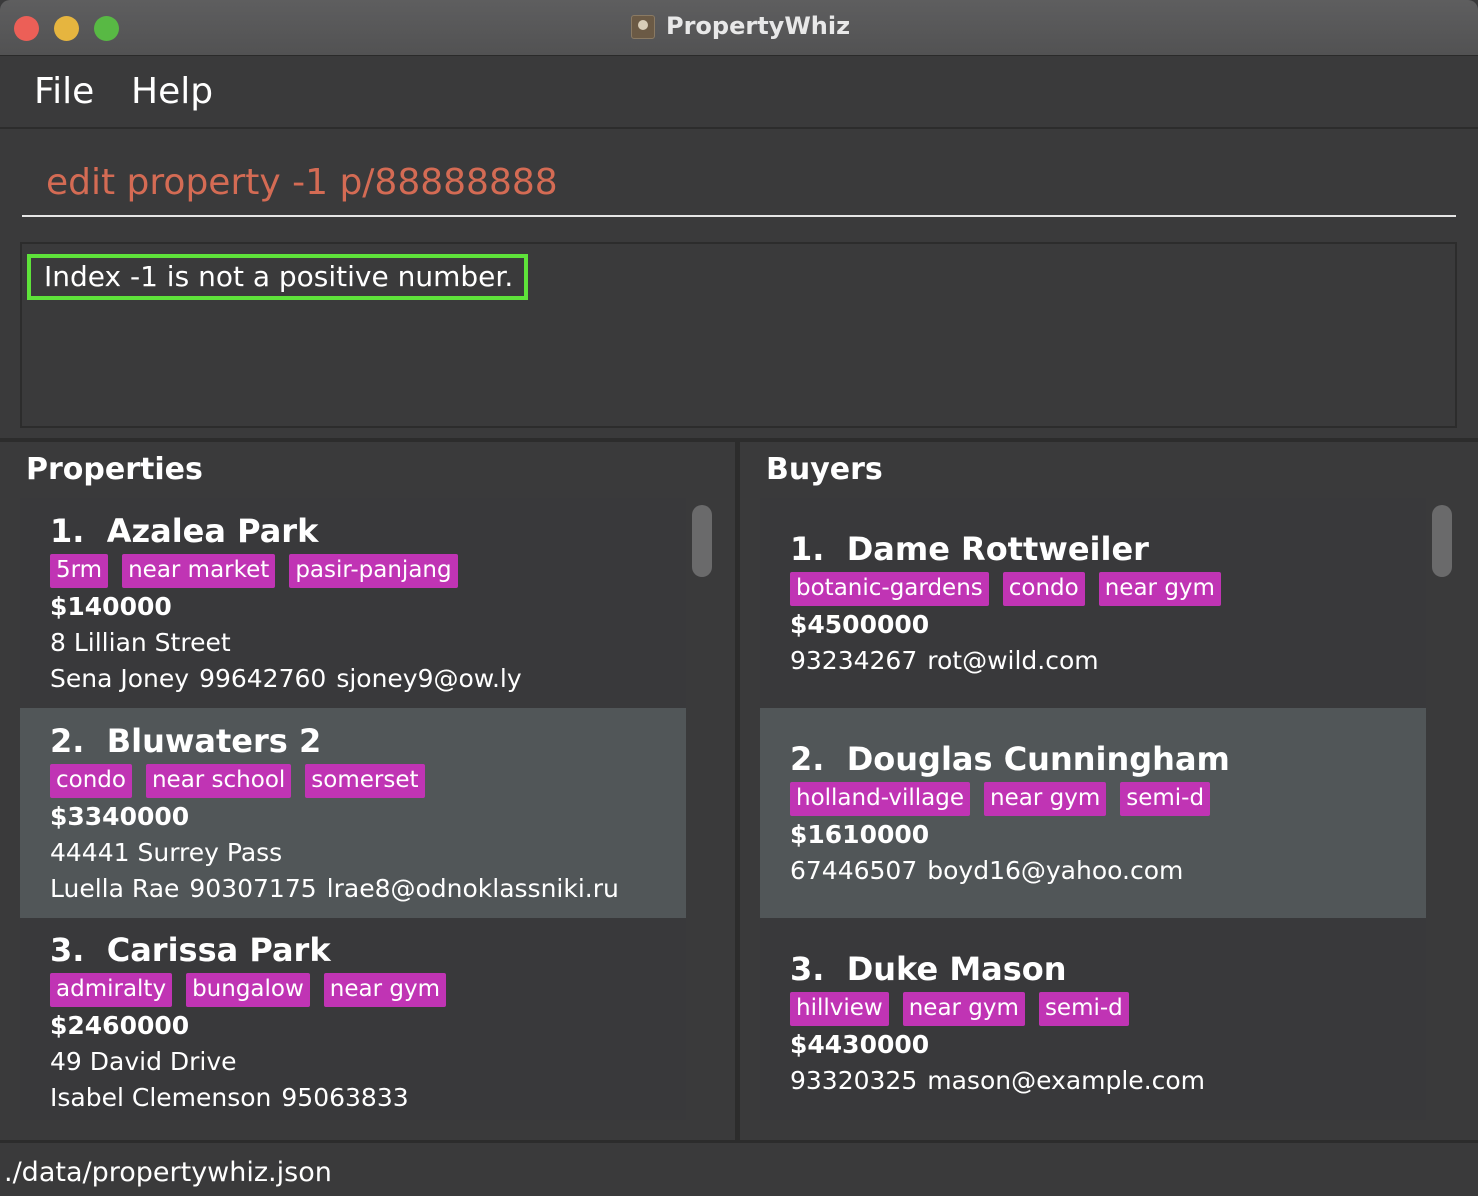 The width and height of the screenshot is (1478, 1196). What do you see at coordinates (739, 93) in the screenshot?
I see `menu-bar: File Help` at bounding box center [739, 93].